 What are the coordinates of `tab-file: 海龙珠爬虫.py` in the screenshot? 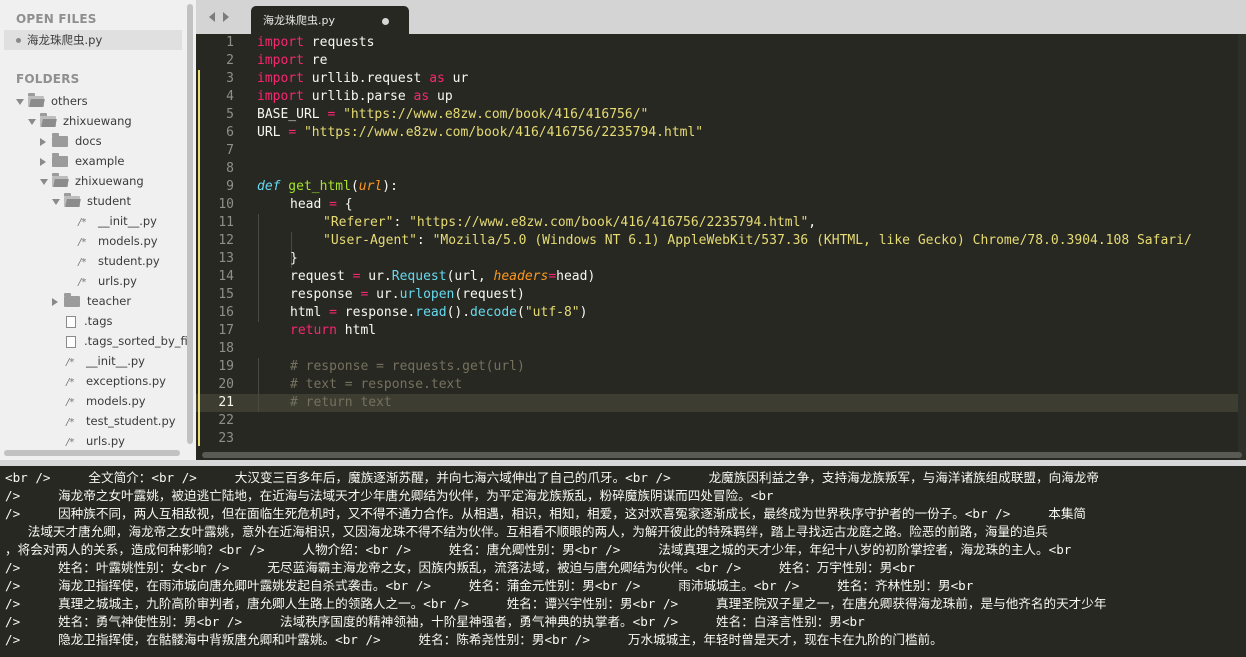 It's located at (330, 20).